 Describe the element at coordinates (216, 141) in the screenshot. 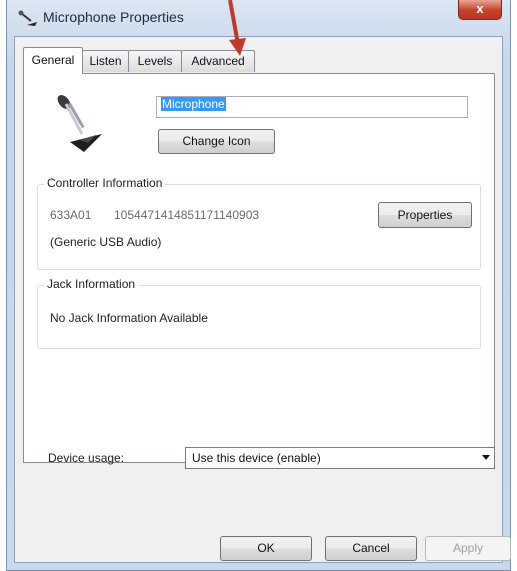

I see `change-icon-button: Change Icon` at that location.